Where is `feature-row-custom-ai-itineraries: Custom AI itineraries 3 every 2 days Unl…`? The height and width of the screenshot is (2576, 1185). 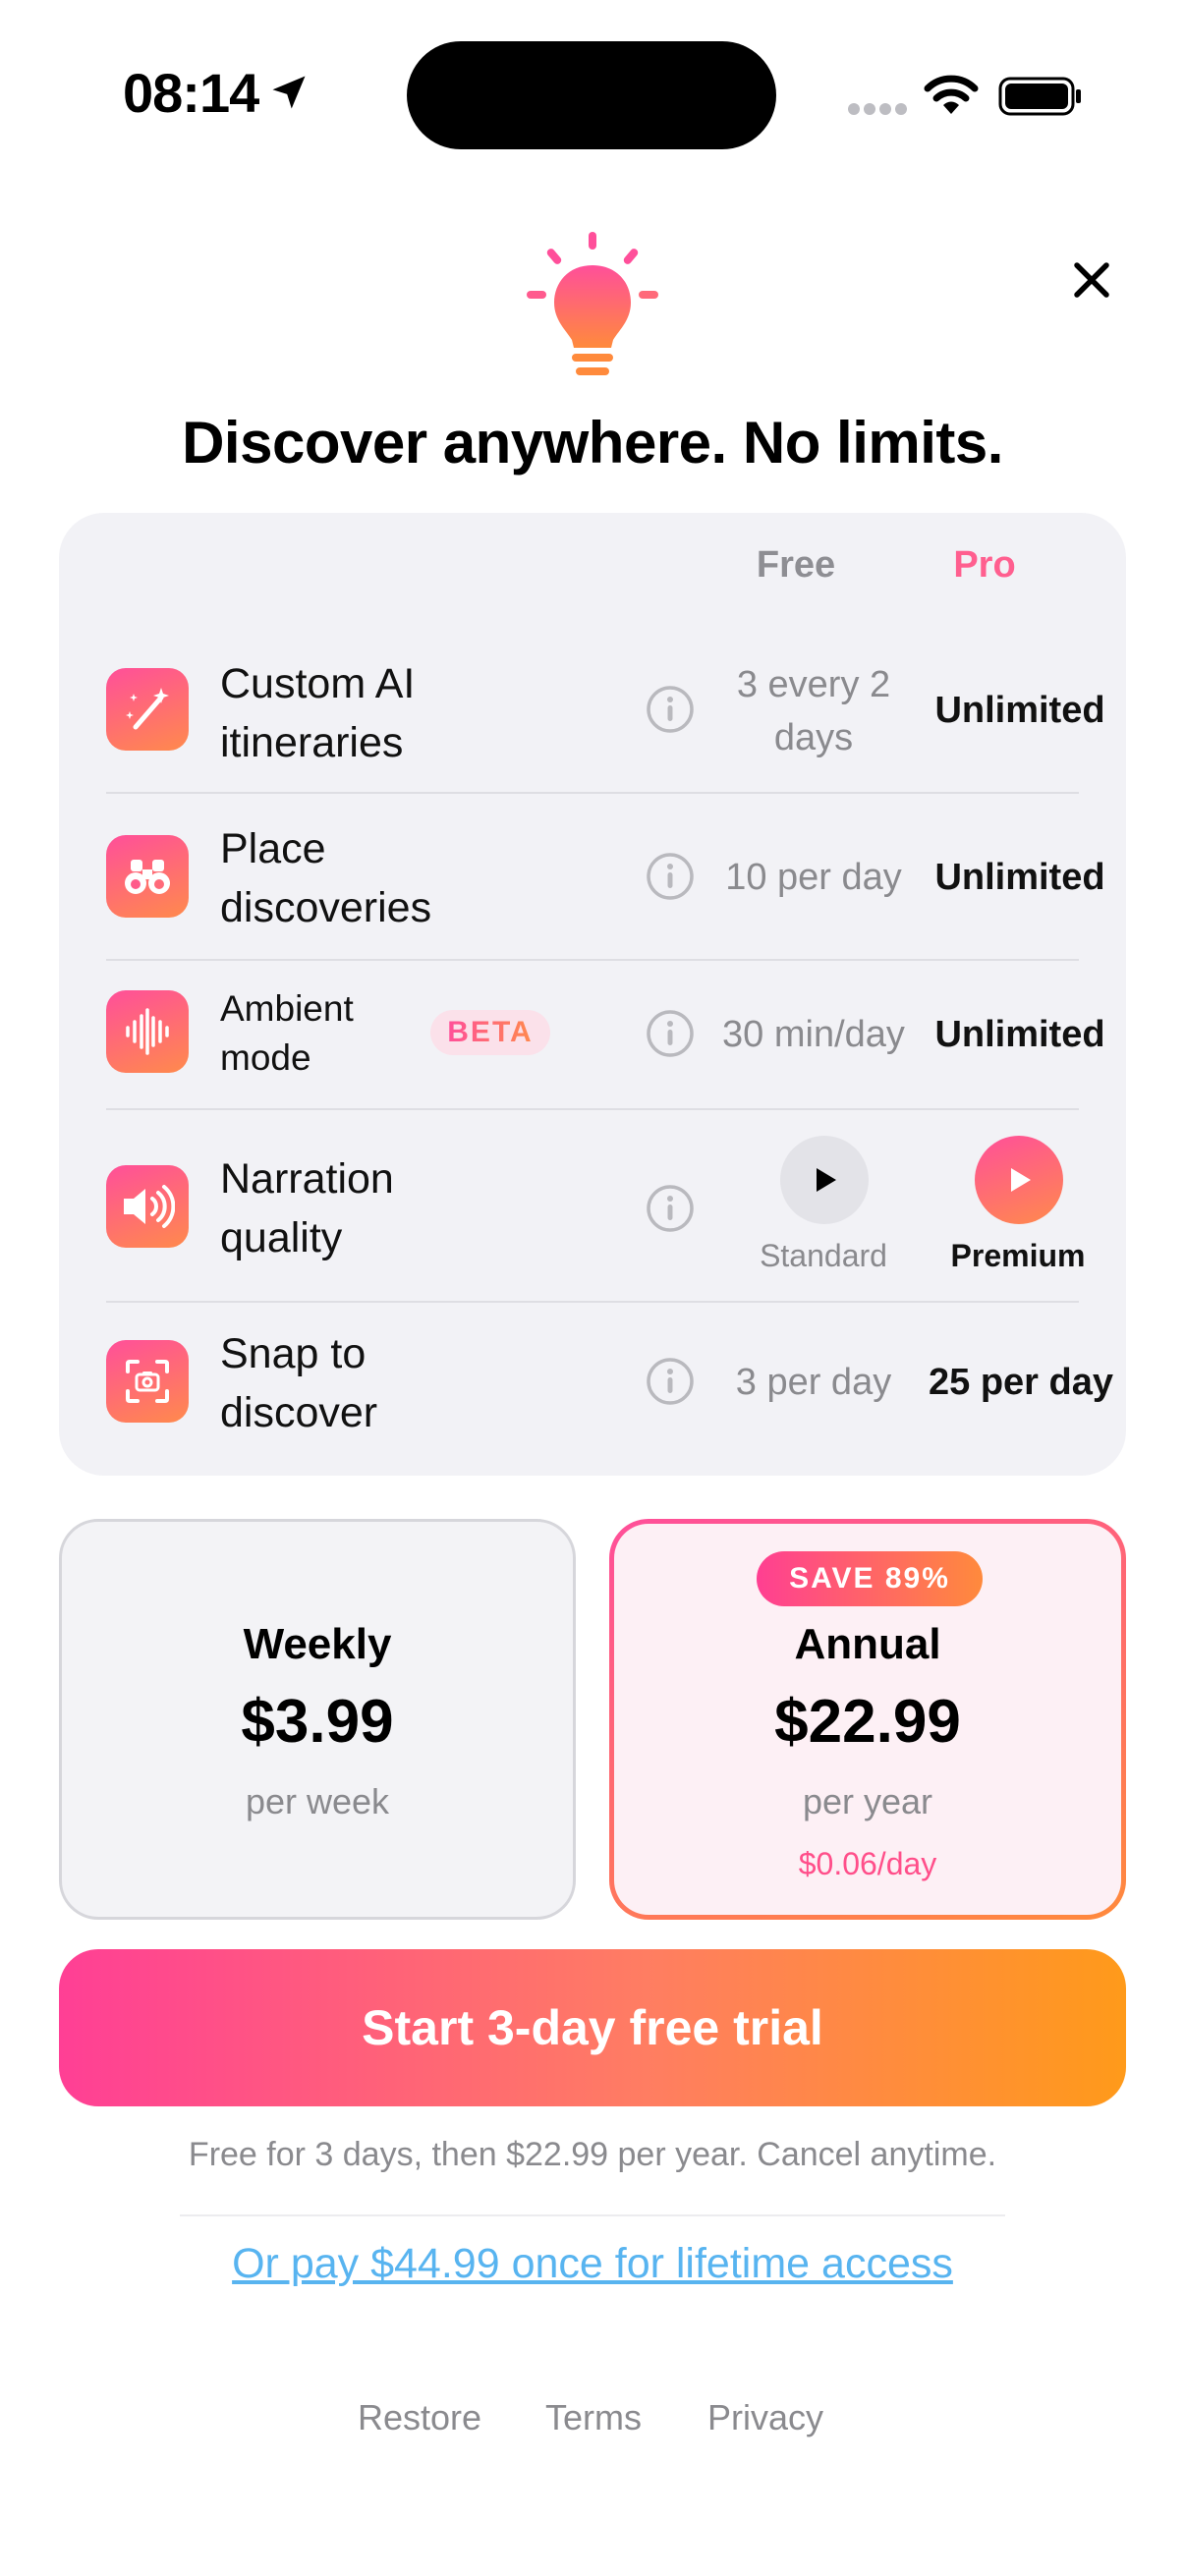 feature-row-custom-ai-itineraries: Custom AI itineraries 3 every 2 days Unl… is located at coordinates (606, 712).